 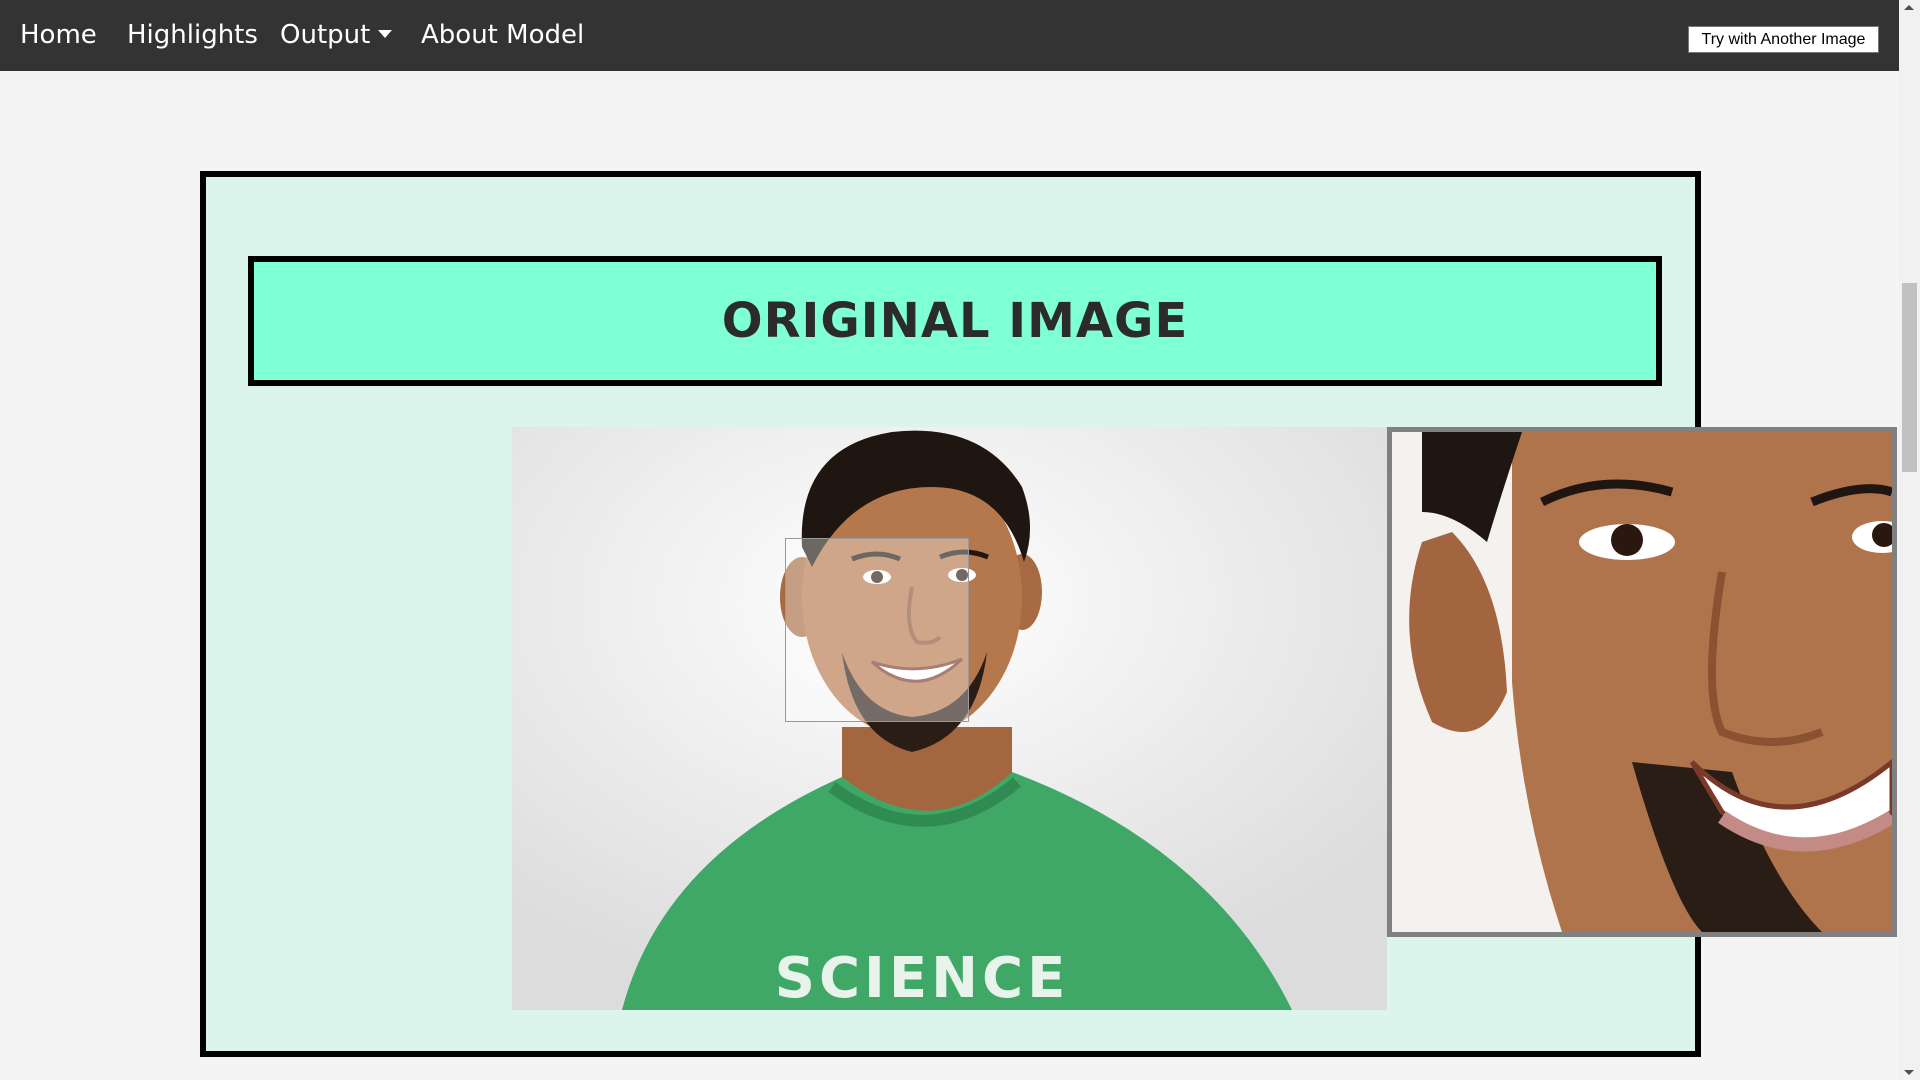 I want to click on section-title: ORIGINAL IMAGE, so click(x=955, y=321).